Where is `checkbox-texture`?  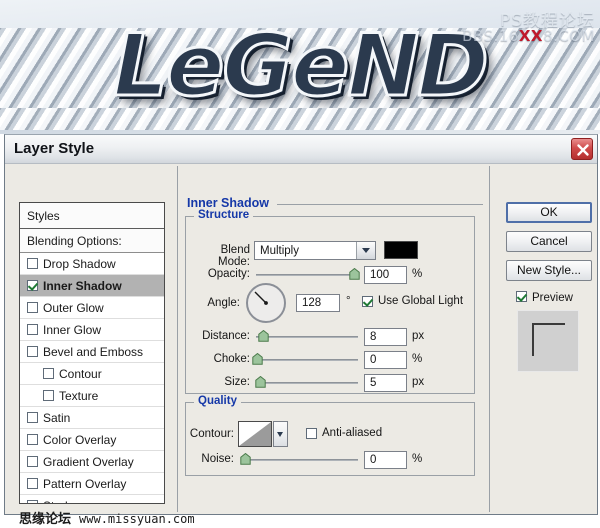
checkbox-texture is located at coordinates (48, 395).